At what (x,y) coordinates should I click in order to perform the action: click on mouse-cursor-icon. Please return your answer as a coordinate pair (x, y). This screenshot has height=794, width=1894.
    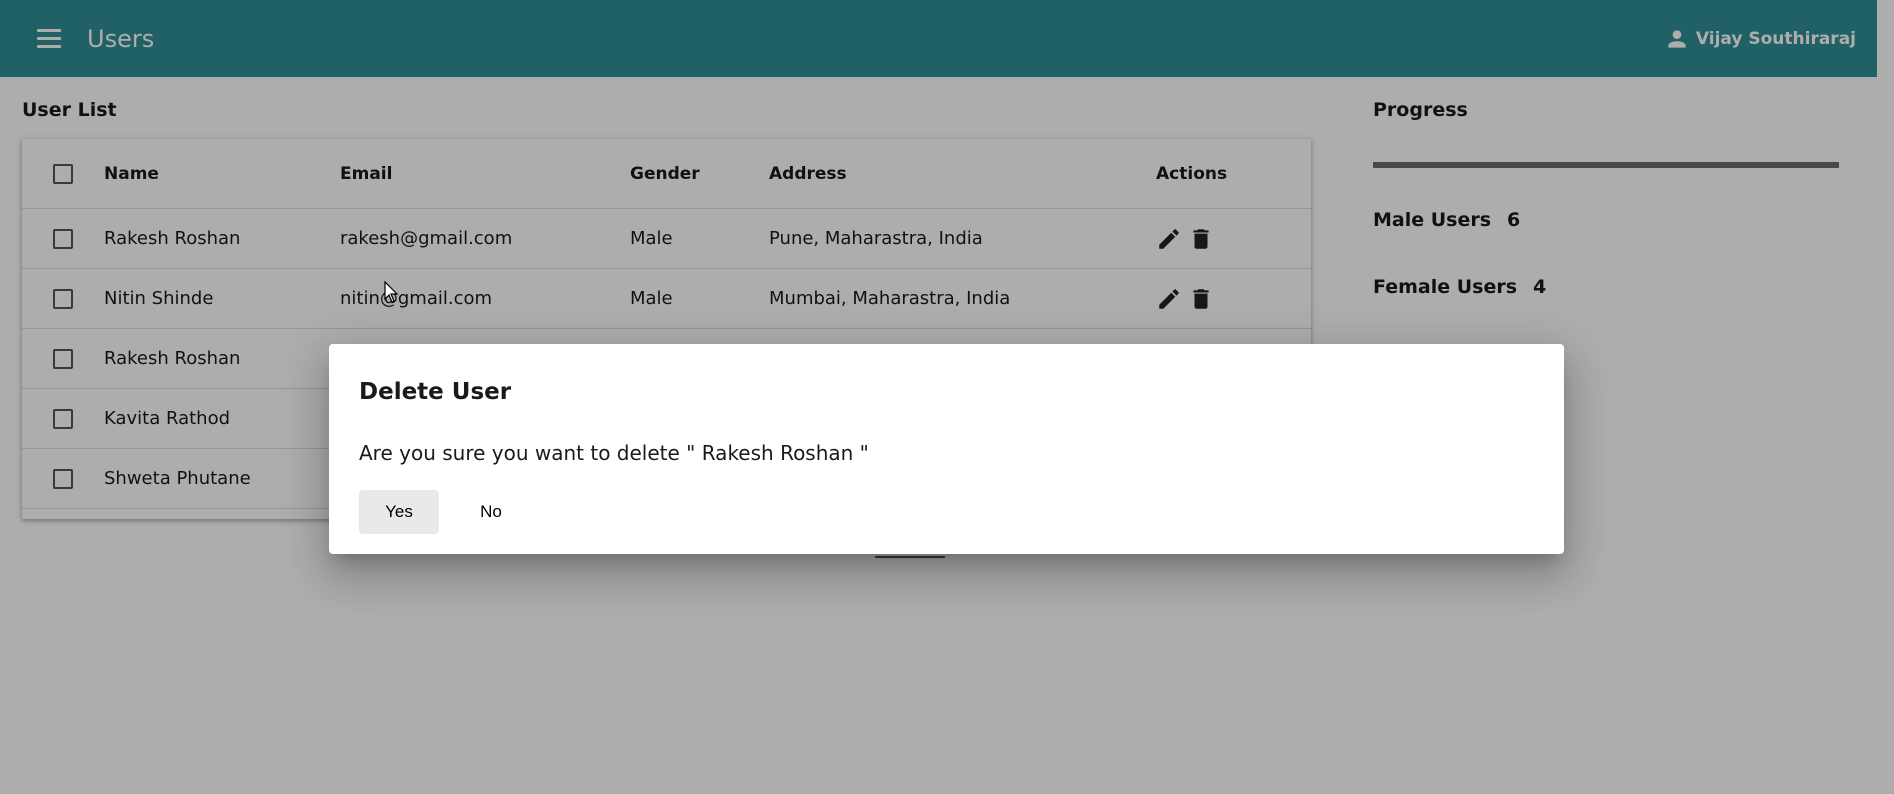
    Looking at the image, I should click on (391, 292).